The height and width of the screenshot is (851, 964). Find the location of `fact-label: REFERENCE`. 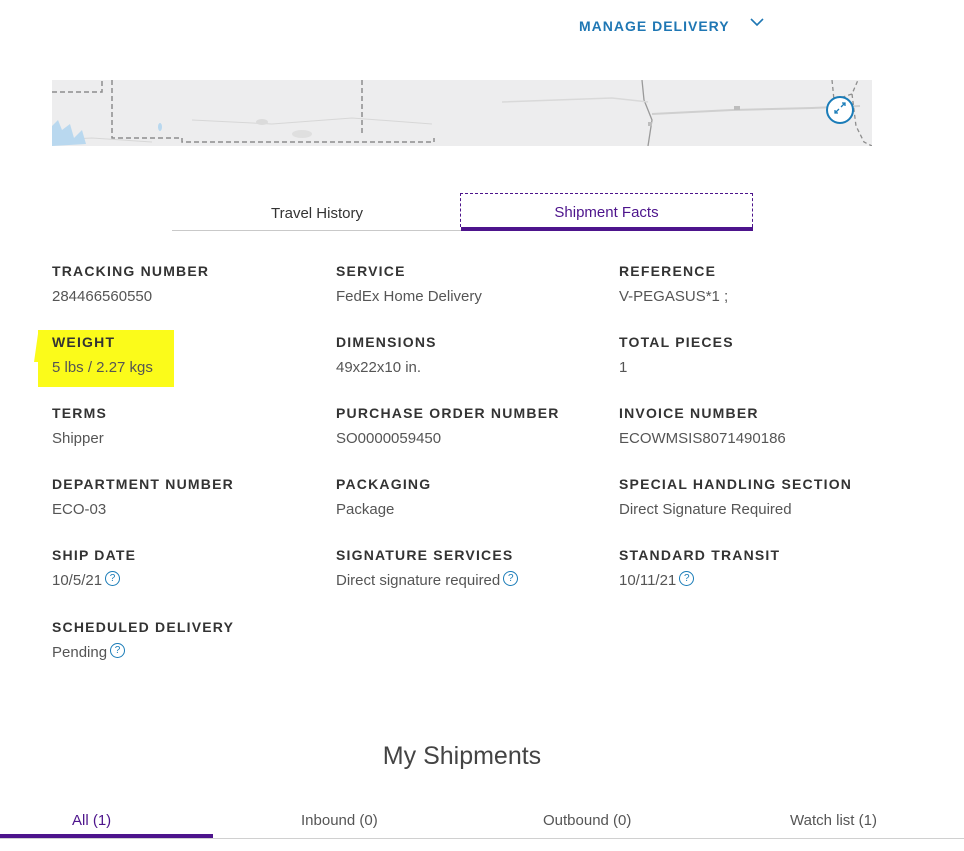

fact-label: REFERENCE is located at coordinates (668, 271).